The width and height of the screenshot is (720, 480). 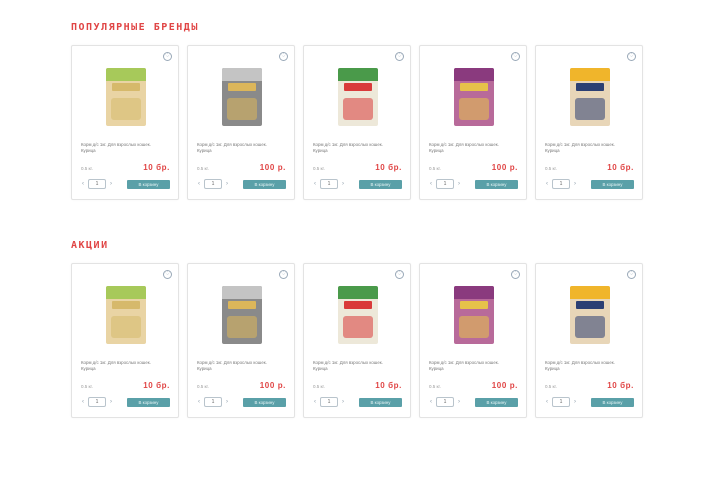 I want to click on section-title-popular: ПОПУЛЯРНЫЕ БРЕНДЫ, so click(x=135, y=27).